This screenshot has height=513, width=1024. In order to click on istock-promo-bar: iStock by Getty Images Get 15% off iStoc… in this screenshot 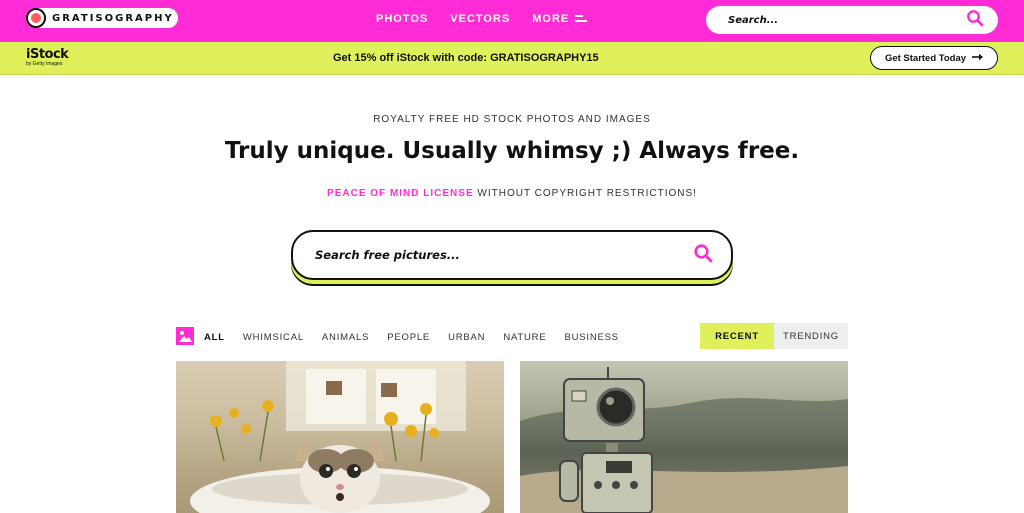, I will do `click(512, 58)`.